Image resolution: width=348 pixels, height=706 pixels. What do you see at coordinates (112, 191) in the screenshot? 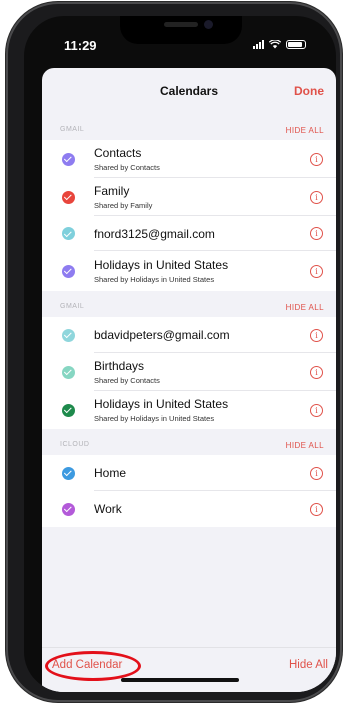
I see `calendar-name: Family` at bounding box center [112, 191].